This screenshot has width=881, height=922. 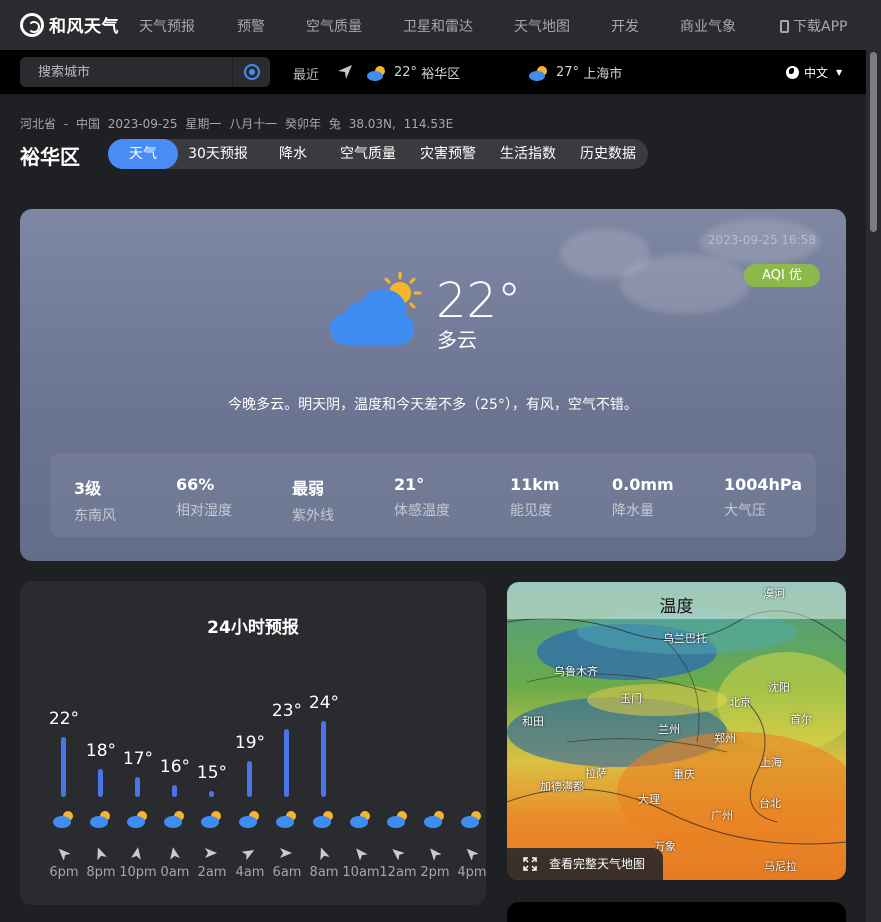 What do you see at coordinates (126, 72) in the screenshot?
I see `search-input` at bounding box center [126, 72].